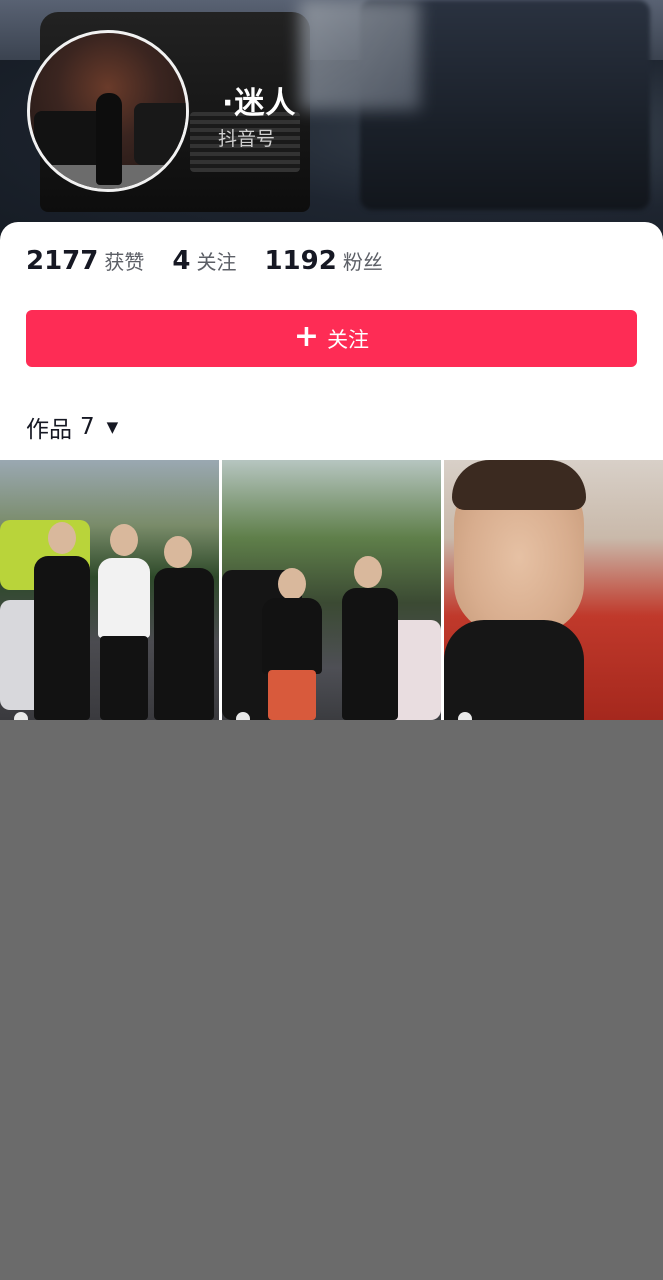 The image size is (663, 1280). What do you see at coordinates (259, 103) in the screenshot?
I see `nickname: ·迷人` at bounding box center [259, 103].